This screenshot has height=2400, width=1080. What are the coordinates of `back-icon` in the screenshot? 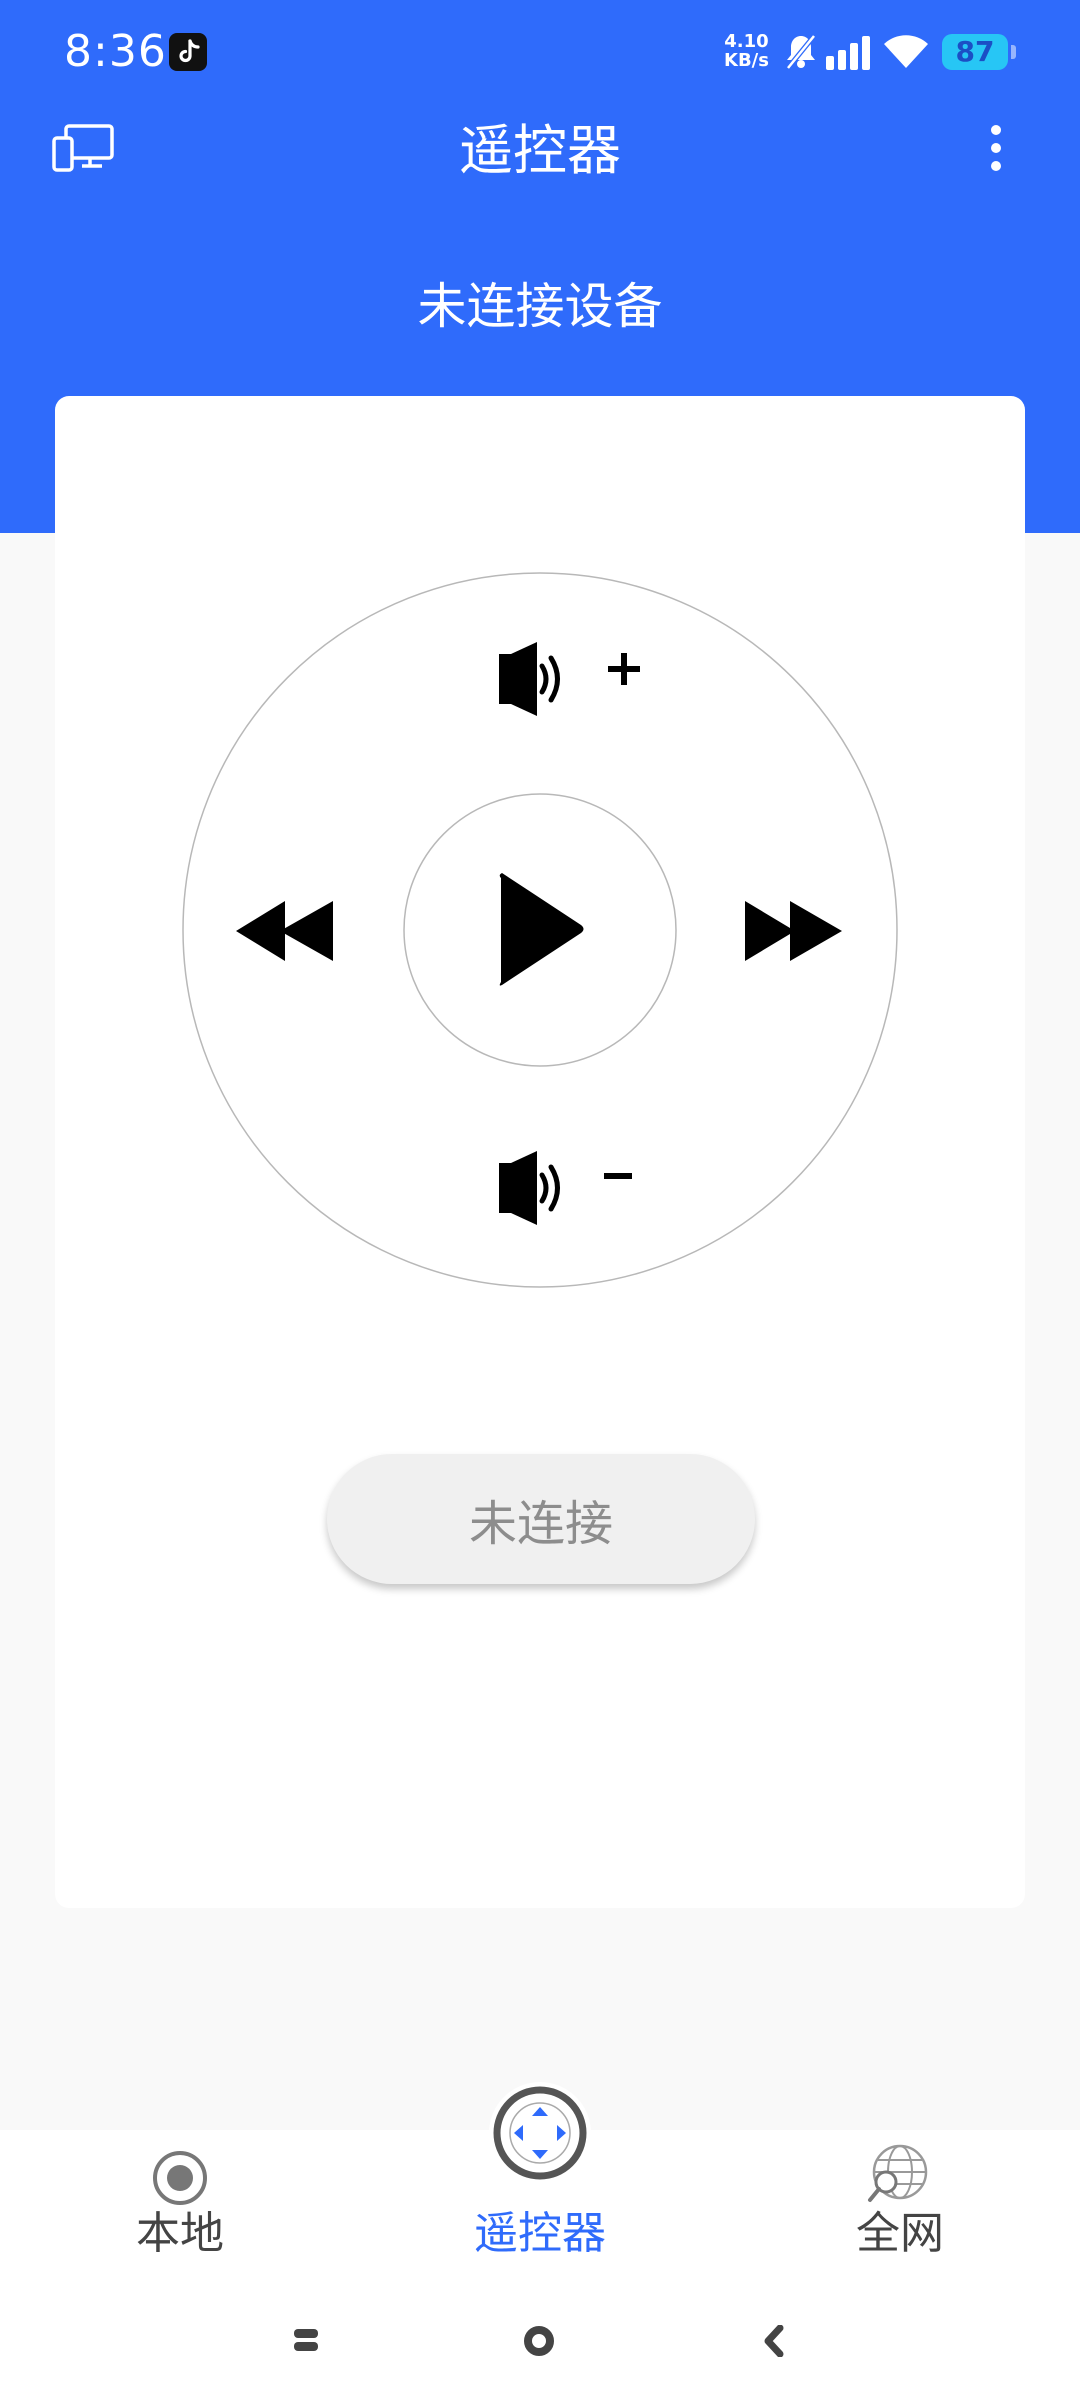 It's located at (774, 2341).